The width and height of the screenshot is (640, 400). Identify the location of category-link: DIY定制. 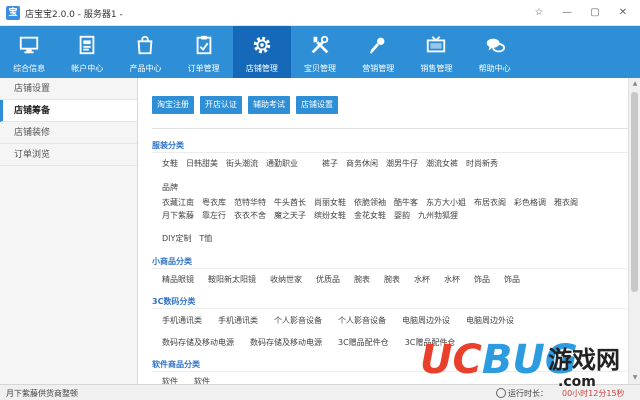
(176, 238).